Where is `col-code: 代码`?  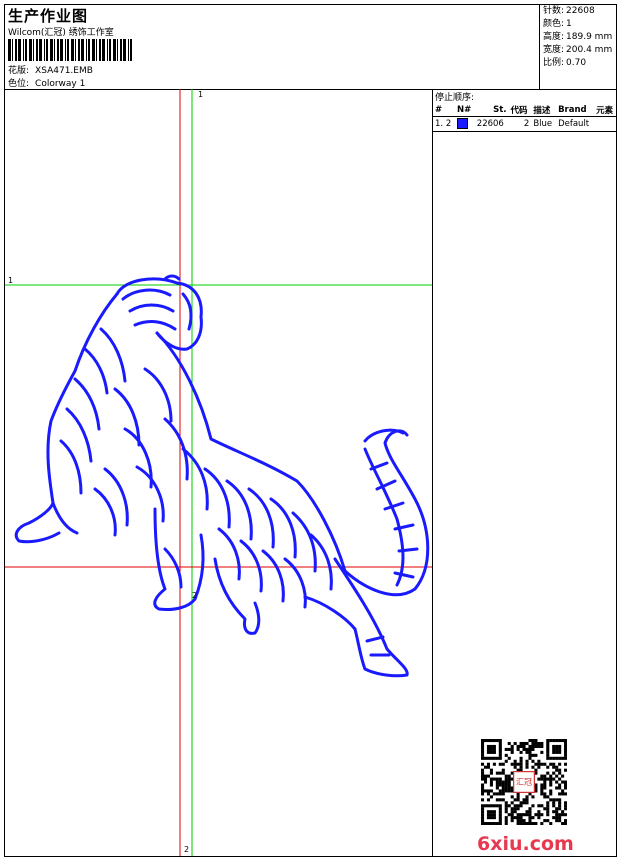
col-code: 代码 is located at coordinates (520, 110).